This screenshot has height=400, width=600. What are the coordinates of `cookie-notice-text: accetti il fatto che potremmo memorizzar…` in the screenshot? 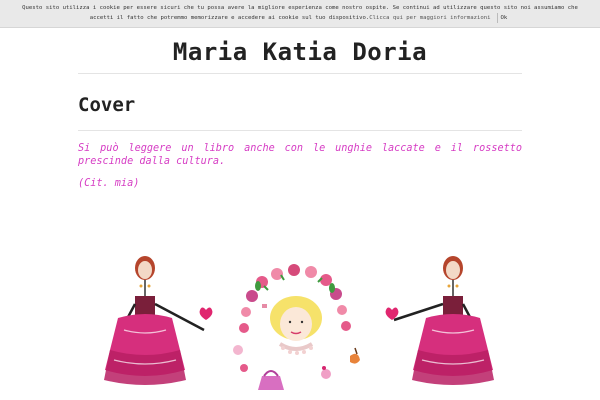 It's located at (229, 18).